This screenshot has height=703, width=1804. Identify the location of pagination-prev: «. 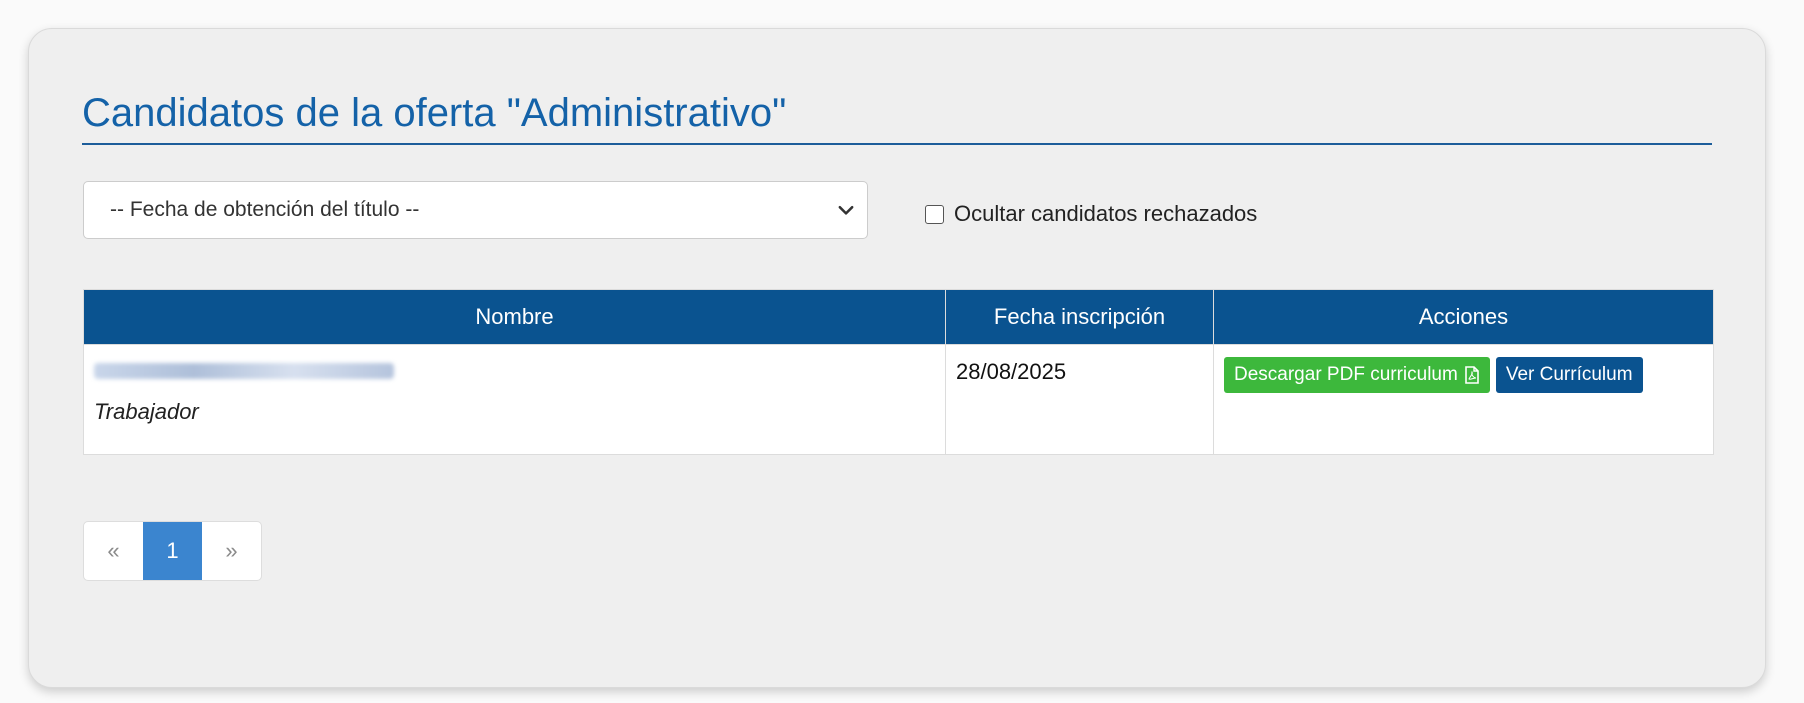
(113, 551).